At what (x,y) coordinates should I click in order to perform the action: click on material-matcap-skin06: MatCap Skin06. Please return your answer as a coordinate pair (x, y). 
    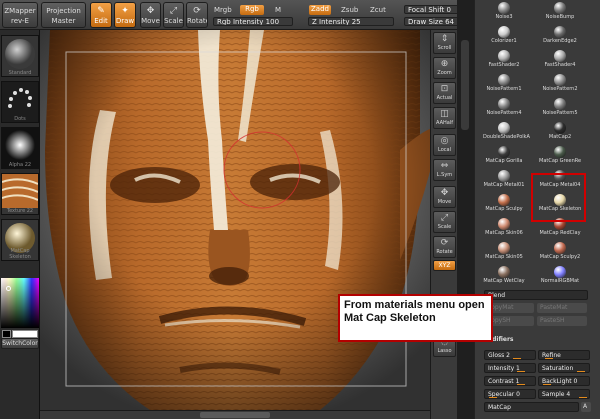
    Looking at the image, I should click on (504, 230).